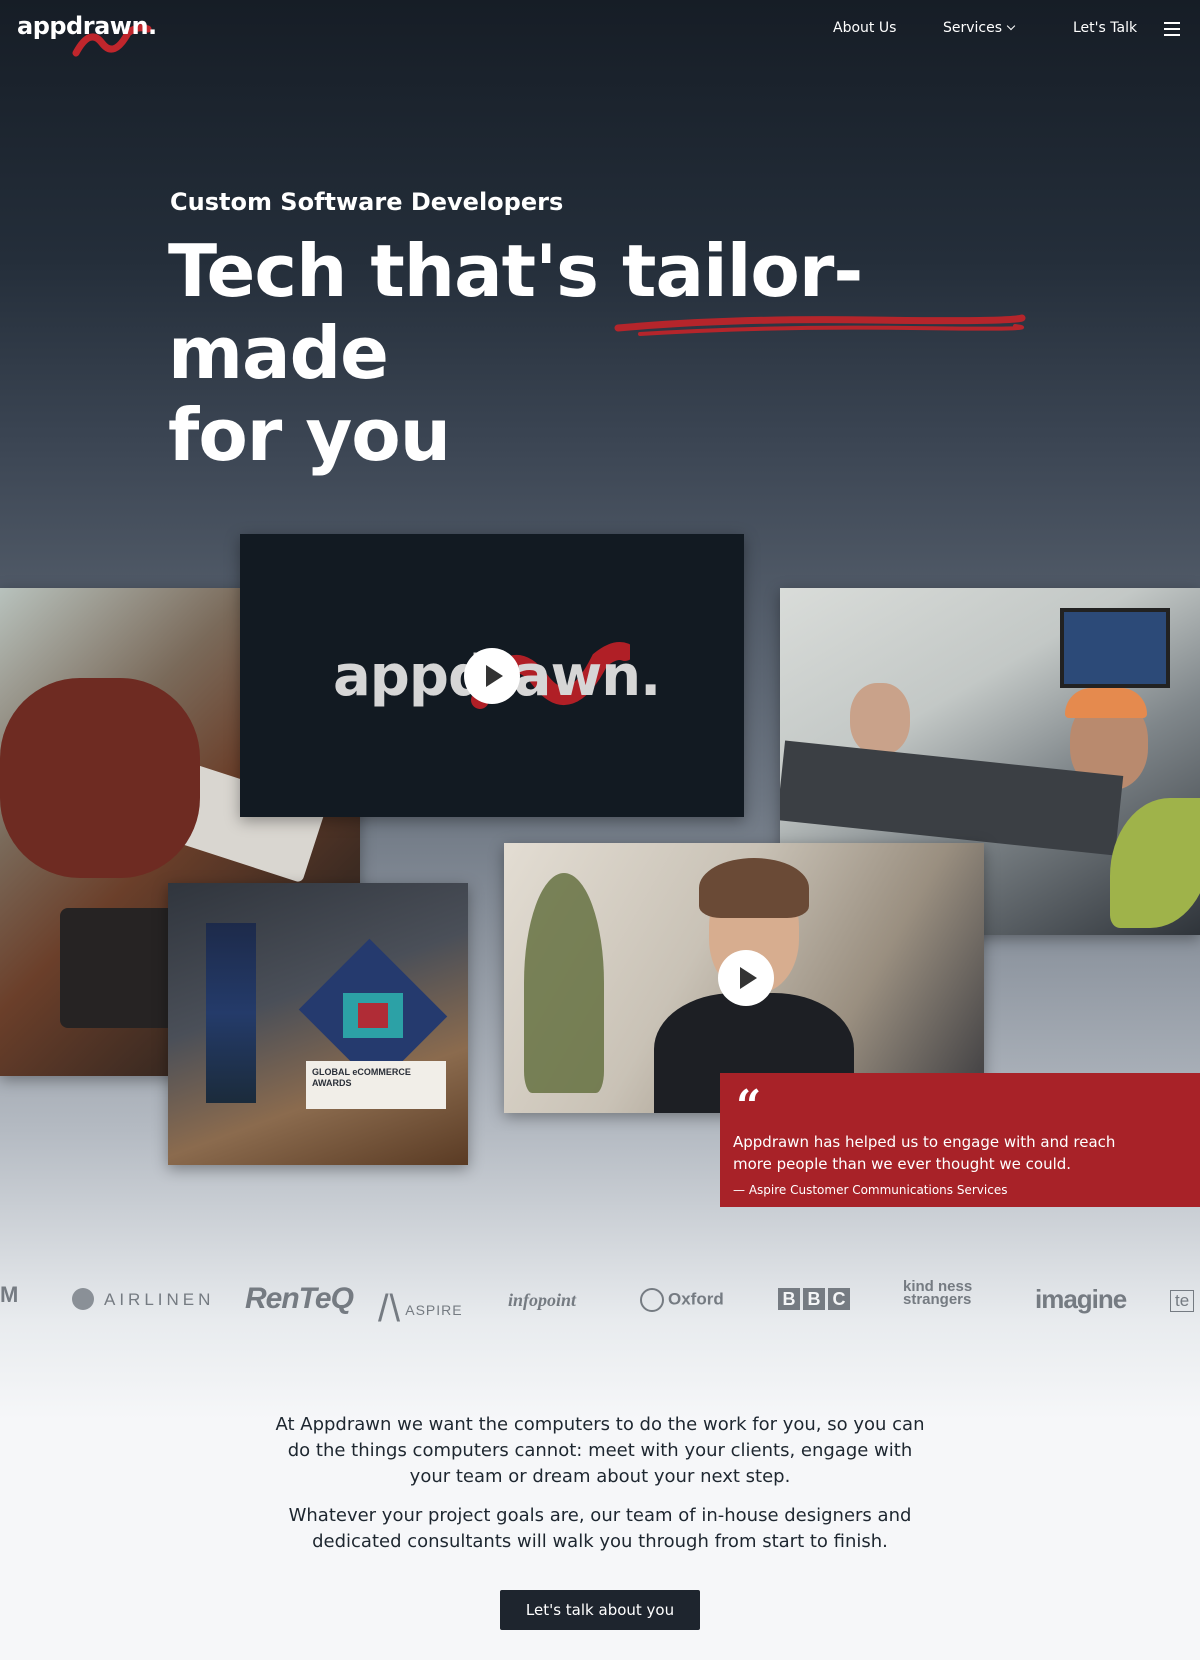 Image resolution: width=1200 pixels, height=1660 pixels. Describe the element at coordinates (367, 202) in the screenshot. I see `hero-eyebrow: Custom Software Developers` at that location.